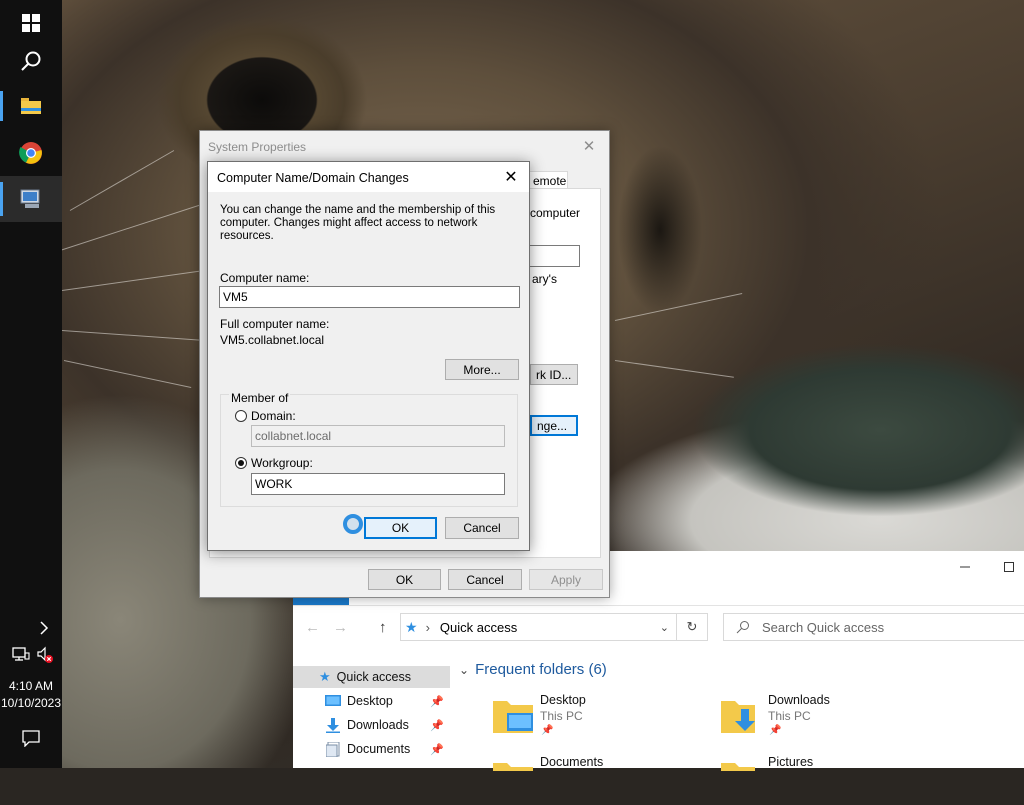  I want to click on chrome-icon, so click(30, 153).